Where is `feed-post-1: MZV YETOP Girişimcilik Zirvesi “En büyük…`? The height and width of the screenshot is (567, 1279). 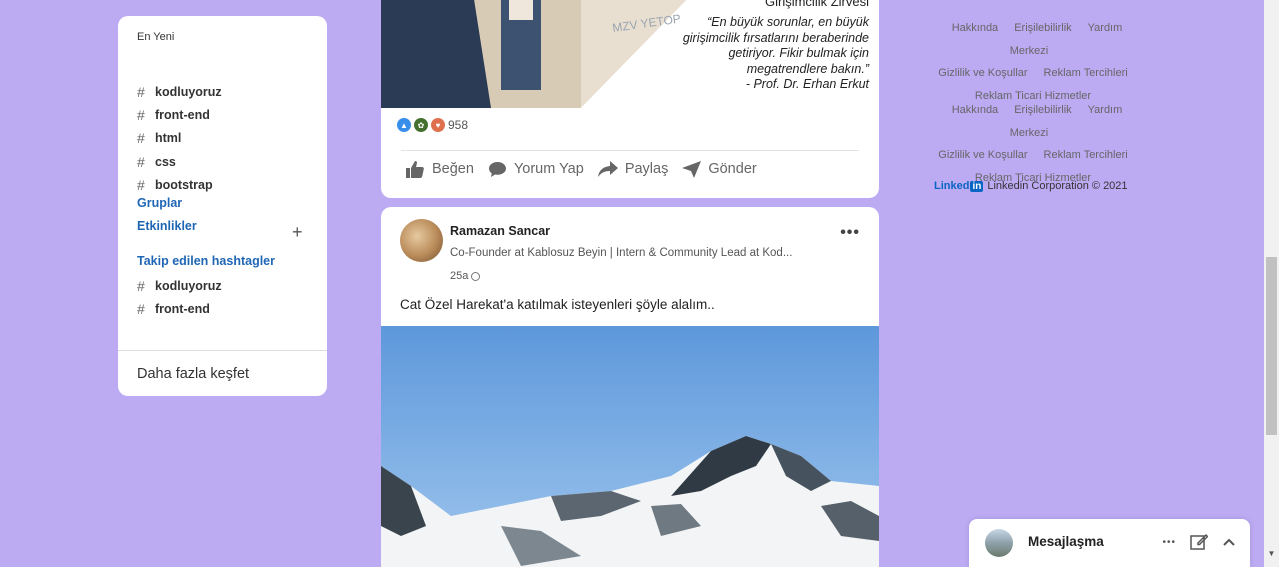 feed-post-1: MZV YETOP Girişimcilik Zirvesi “En büyük… is located at coordinates (630, 99).